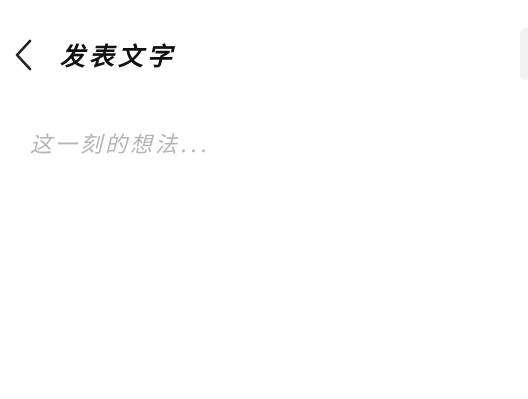 This screenshot has width=528, height=399. I want to click on top-bar: 发表文字, so click(264, 55).